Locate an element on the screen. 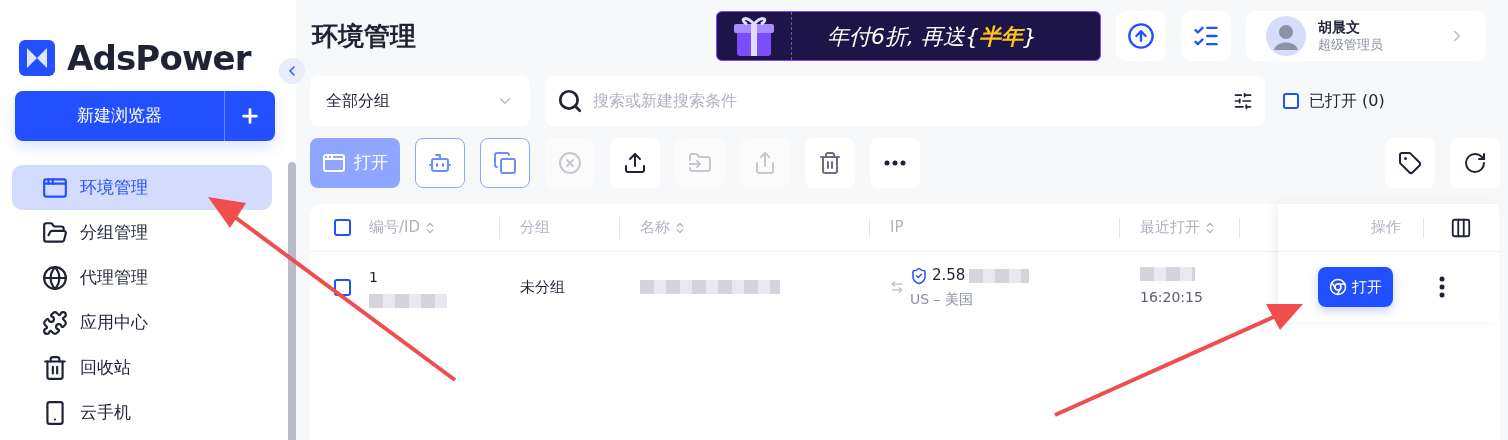 The height and width of the screenshot is (440, 1508). columns-icon is located at coordinates (1461, 227).